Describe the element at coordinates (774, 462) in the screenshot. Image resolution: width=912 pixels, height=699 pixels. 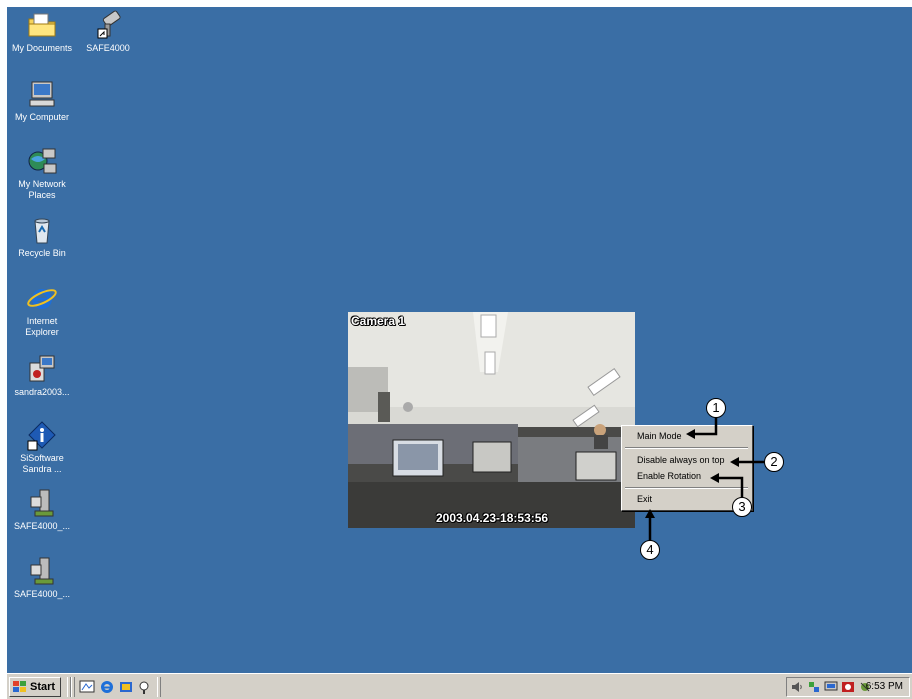
I see `callout-2: 2` at that location.